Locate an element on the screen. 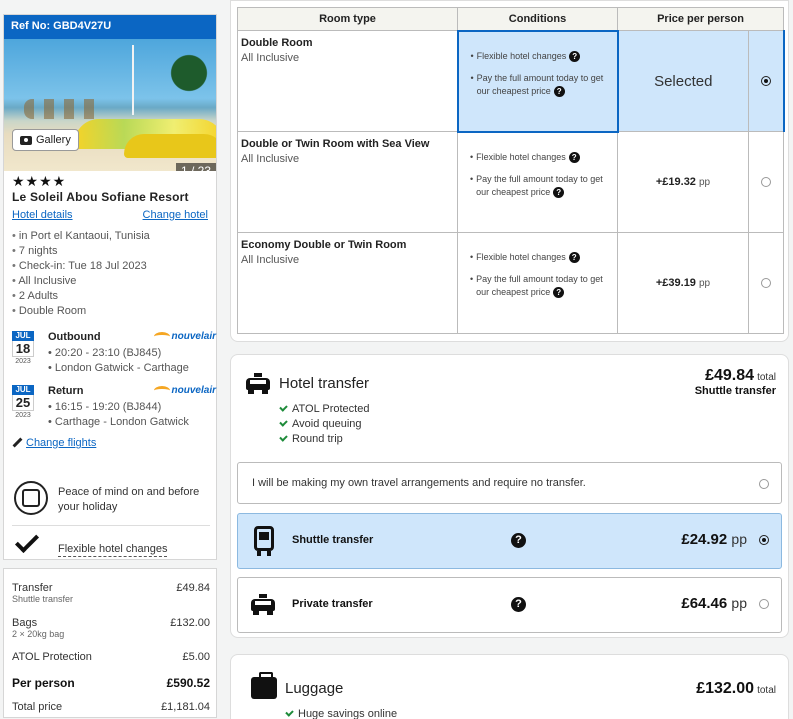 This screenshot has height=719, width=793. change-hotel-link: Change hotel is located at coordinates (175, 215).